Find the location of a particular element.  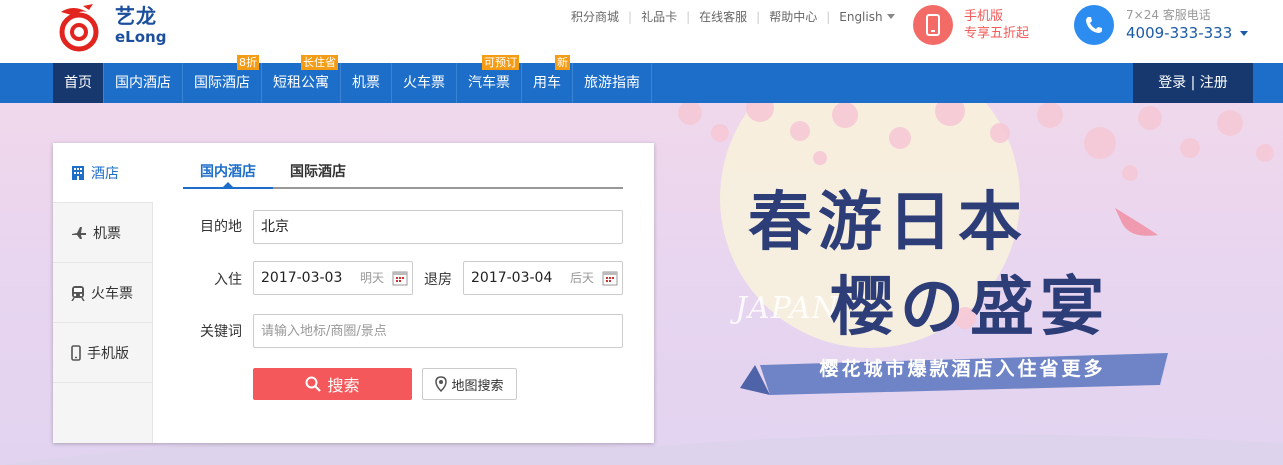

hotline-number: 4009-333-333 is located at coordinates (1187, 33).